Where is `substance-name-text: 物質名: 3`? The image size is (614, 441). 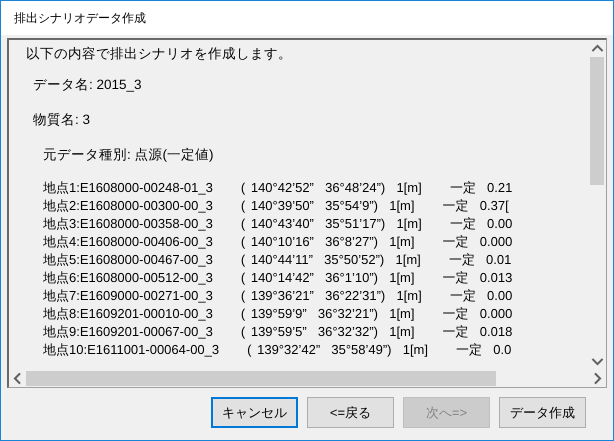
substance-name-text: 物質名: 3 is located at coordinates (62, 120).